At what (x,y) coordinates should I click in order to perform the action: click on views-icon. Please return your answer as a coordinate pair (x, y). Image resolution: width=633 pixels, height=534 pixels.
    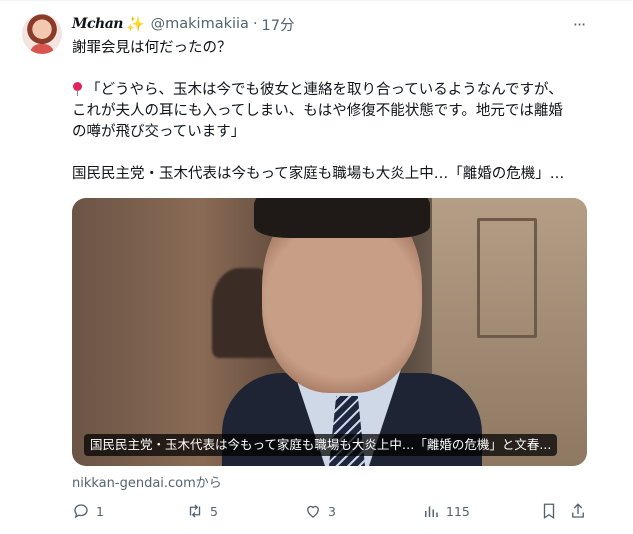
    Looking at the image, I should click on (431, 511).